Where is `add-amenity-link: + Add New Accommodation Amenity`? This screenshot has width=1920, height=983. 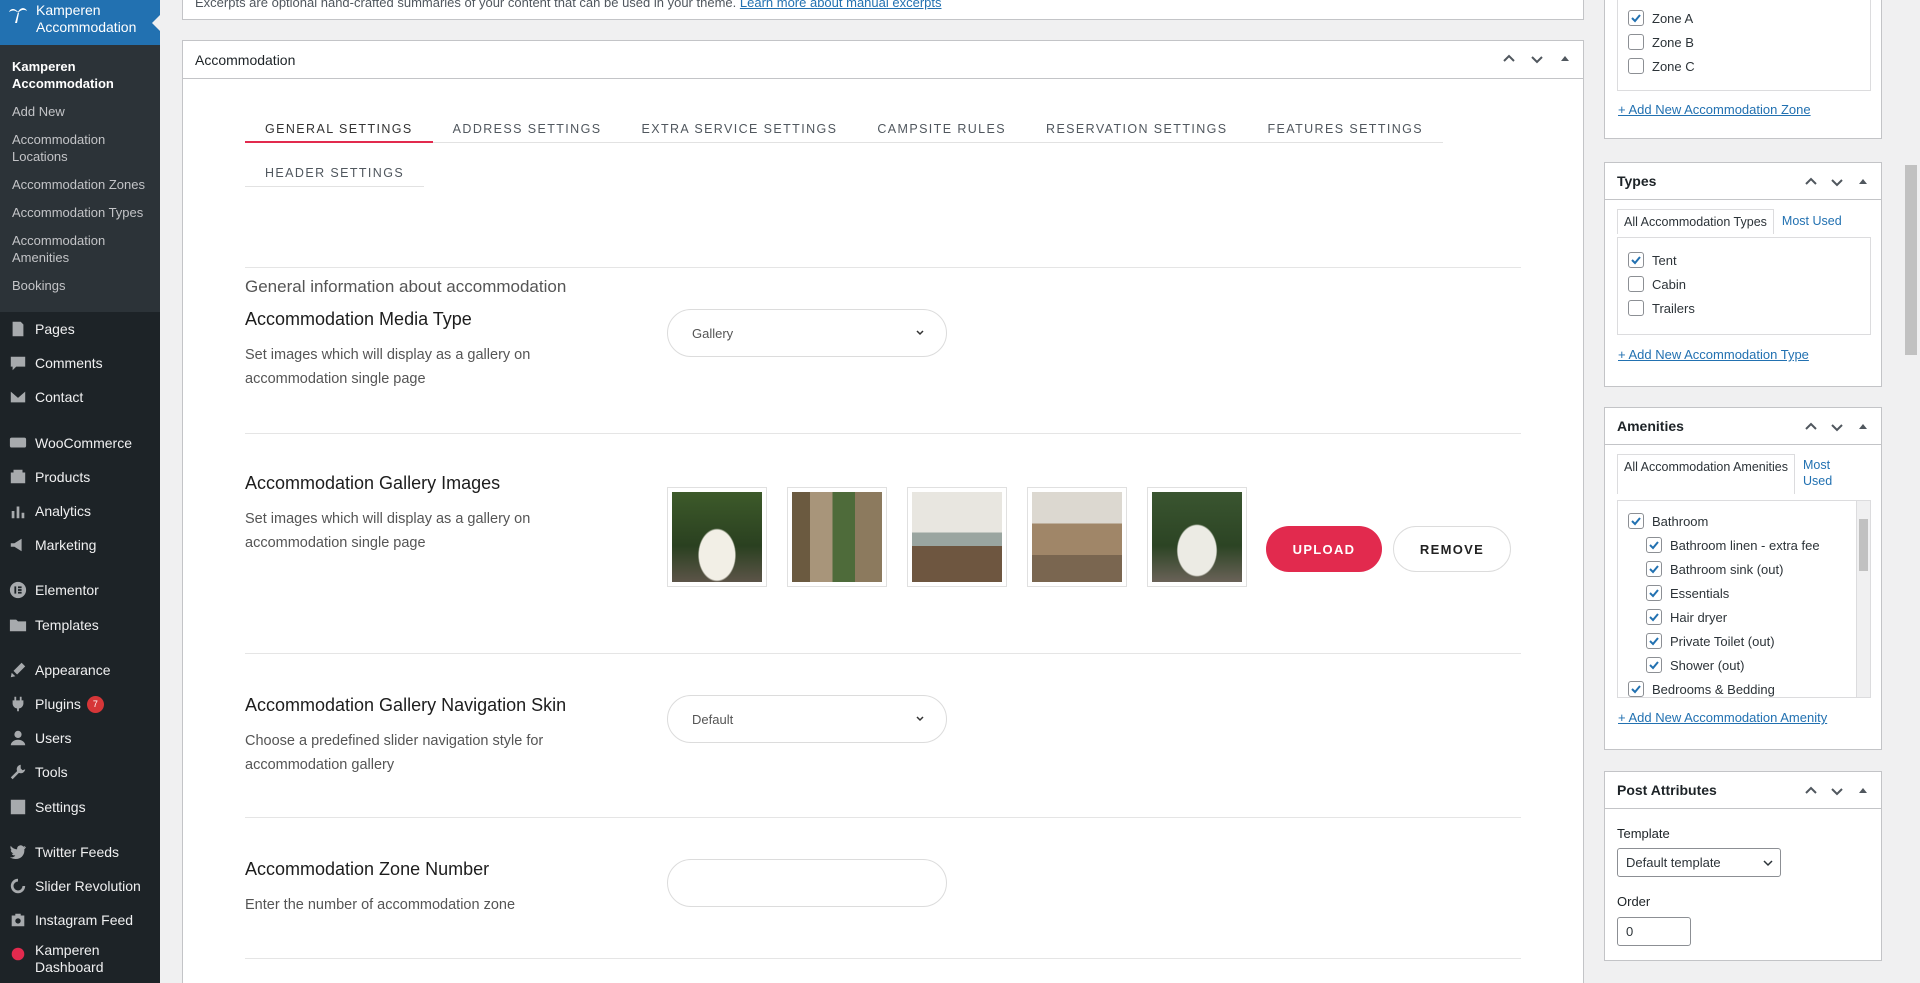 add-amenity-link: + Add New Accommodation Amenity is located at coordinates (1722, 717).